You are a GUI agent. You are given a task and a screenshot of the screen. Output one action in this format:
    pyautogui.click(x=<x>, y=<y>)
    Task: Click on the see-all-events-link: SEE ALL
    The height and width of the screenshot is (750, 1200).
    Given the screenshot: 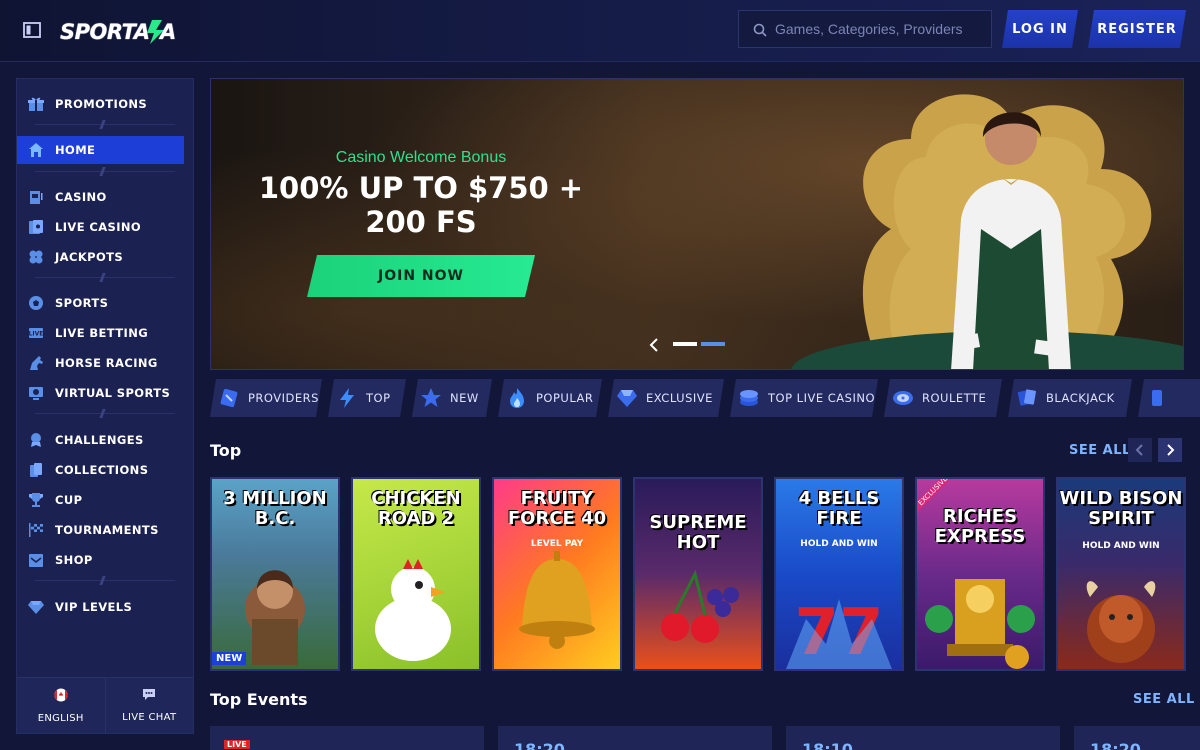 What is the action you would take?
    pyautogui.click(x=1164, y=699)
    